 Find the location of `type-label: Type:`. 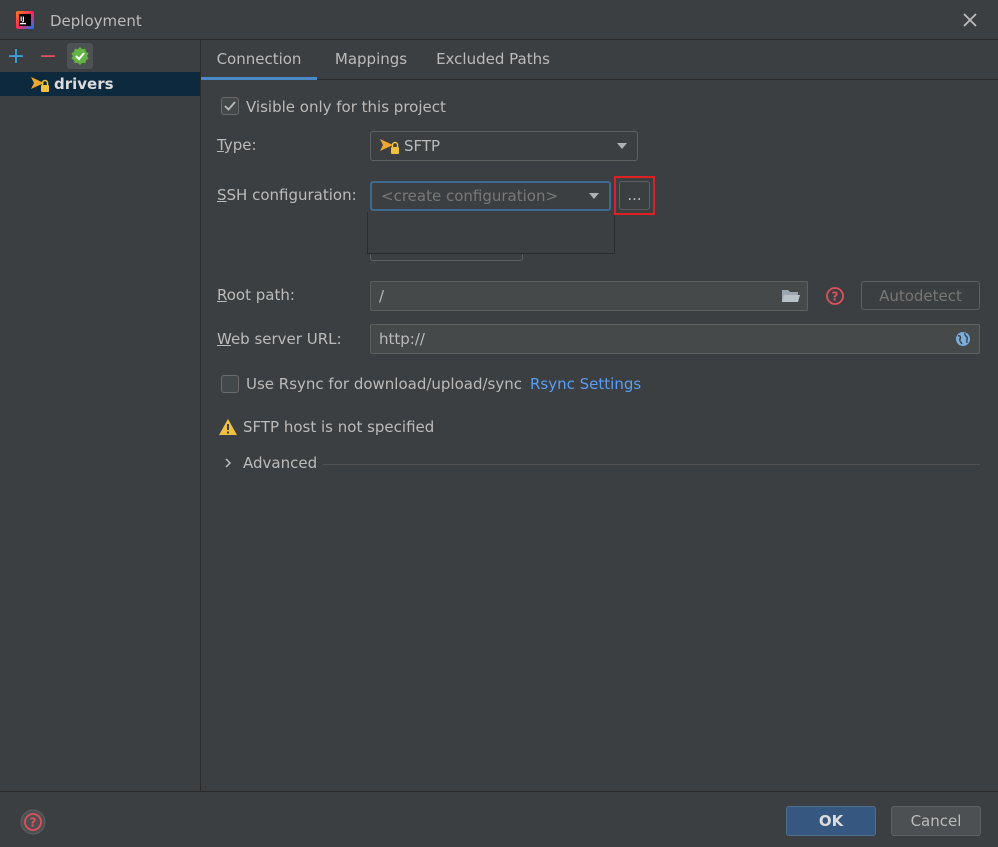

type-label: Type: is located at coordinates (237, 145).